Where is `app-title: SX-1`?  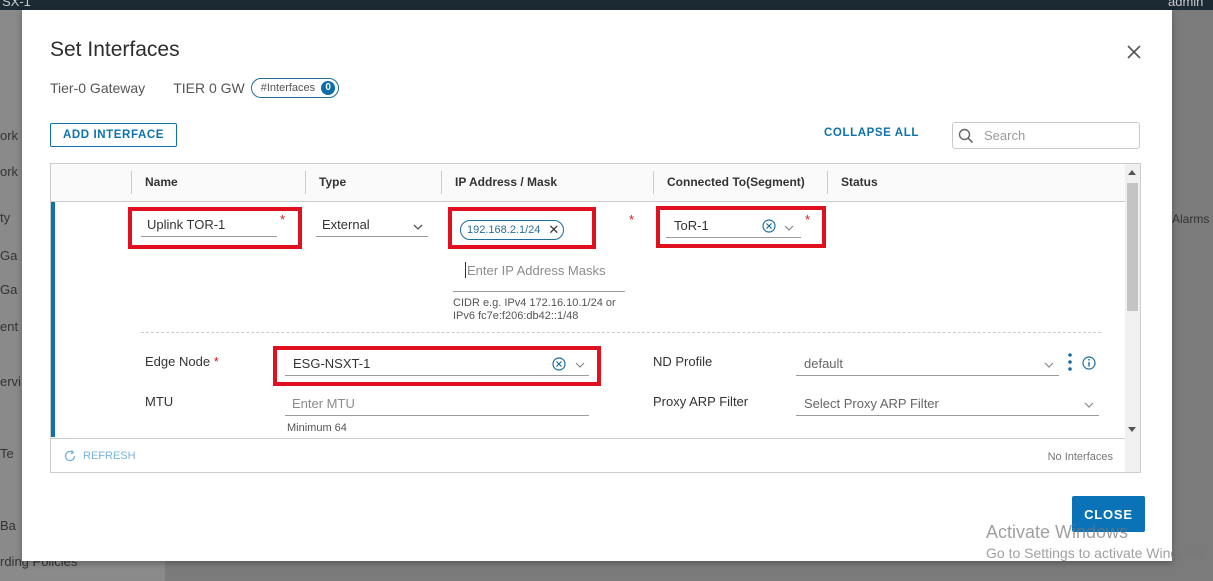 app-title: SX-1 is located at coordinates (16, 4).